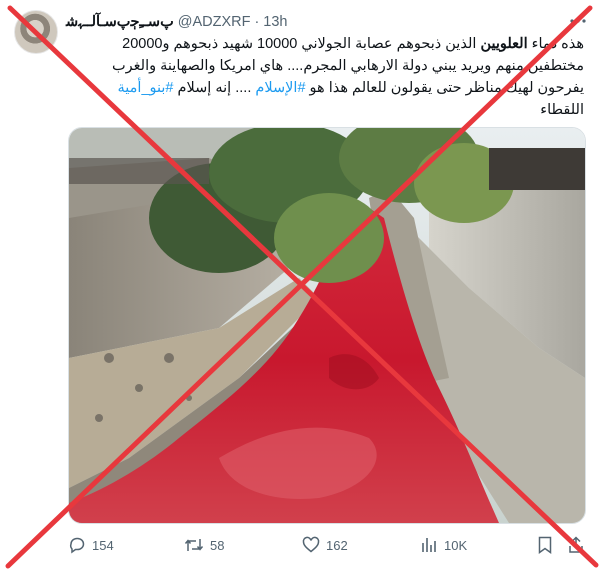  What do you see at coordinates (578, 21) in the screenshot?
I see `more-icon` at bounding box center [578, 21].